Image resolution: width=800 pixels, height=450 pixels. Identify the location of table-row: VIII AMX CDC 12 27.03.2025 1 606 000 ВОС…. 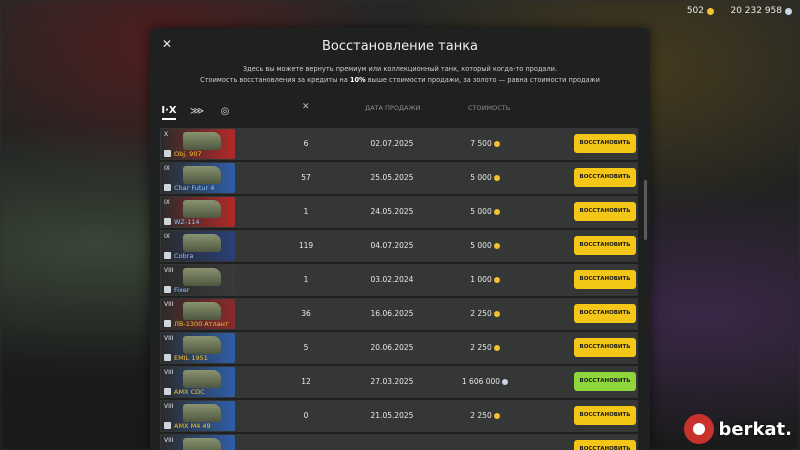
(399, 382).